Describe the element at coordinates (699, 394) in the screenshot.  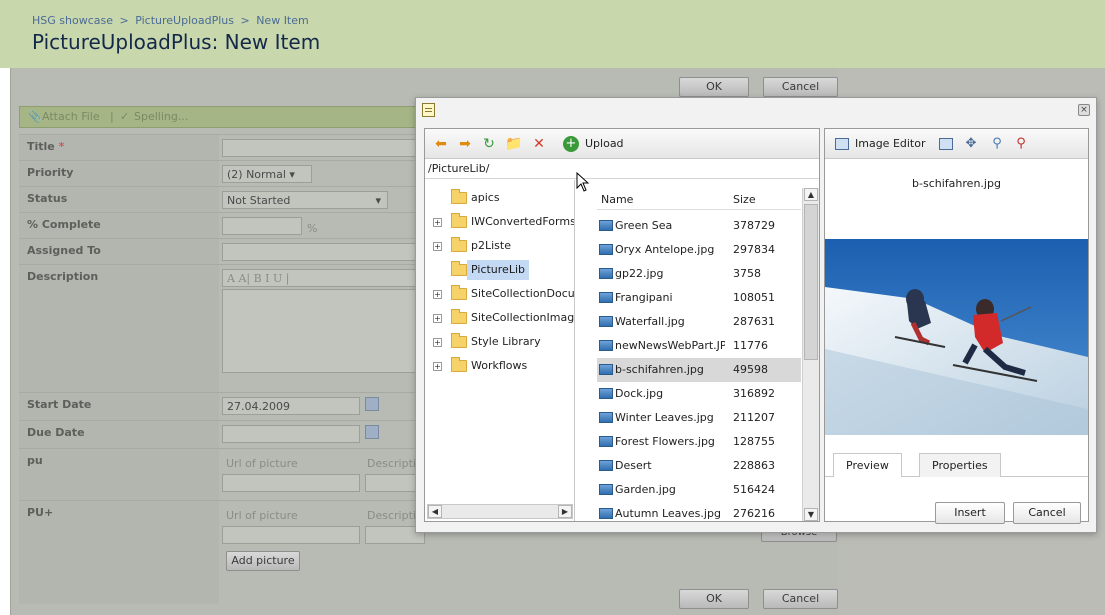
I see `file-row: Dock.jpg 316892` at that location.